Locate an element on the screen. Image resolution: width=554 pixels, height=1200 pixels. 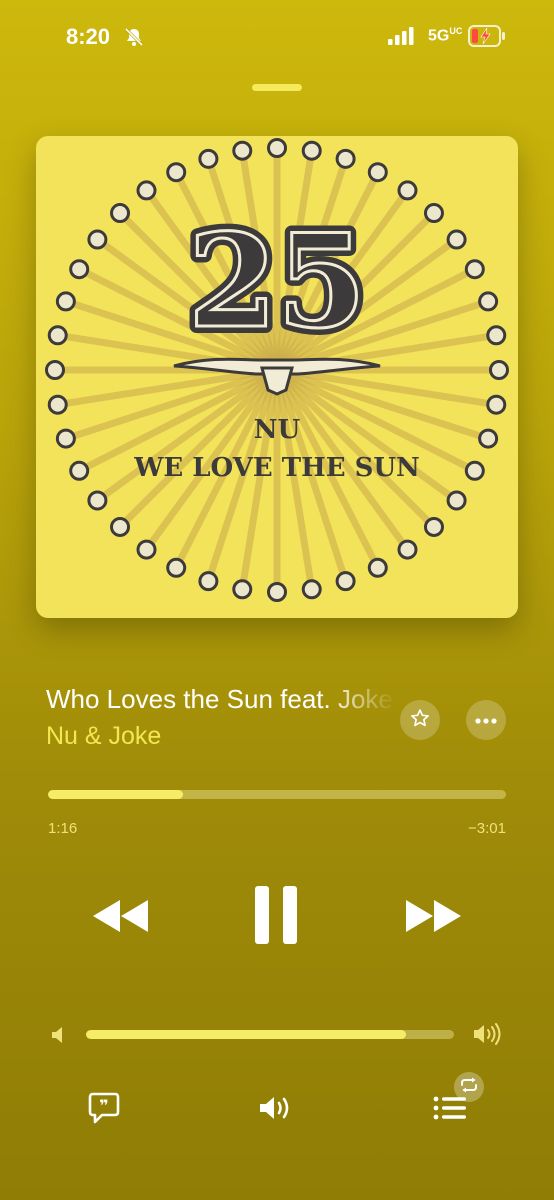
svg-text: 25 is located at coordinates (277, 282).